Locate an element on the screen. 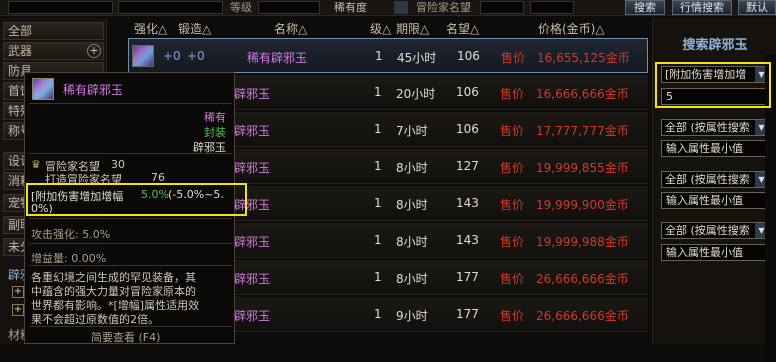 Image resolution: width=776 pixels, height=362 pixels. filter-select-4: 全部 (按属性搜索 ▼ is located at coordinates (715, 230).